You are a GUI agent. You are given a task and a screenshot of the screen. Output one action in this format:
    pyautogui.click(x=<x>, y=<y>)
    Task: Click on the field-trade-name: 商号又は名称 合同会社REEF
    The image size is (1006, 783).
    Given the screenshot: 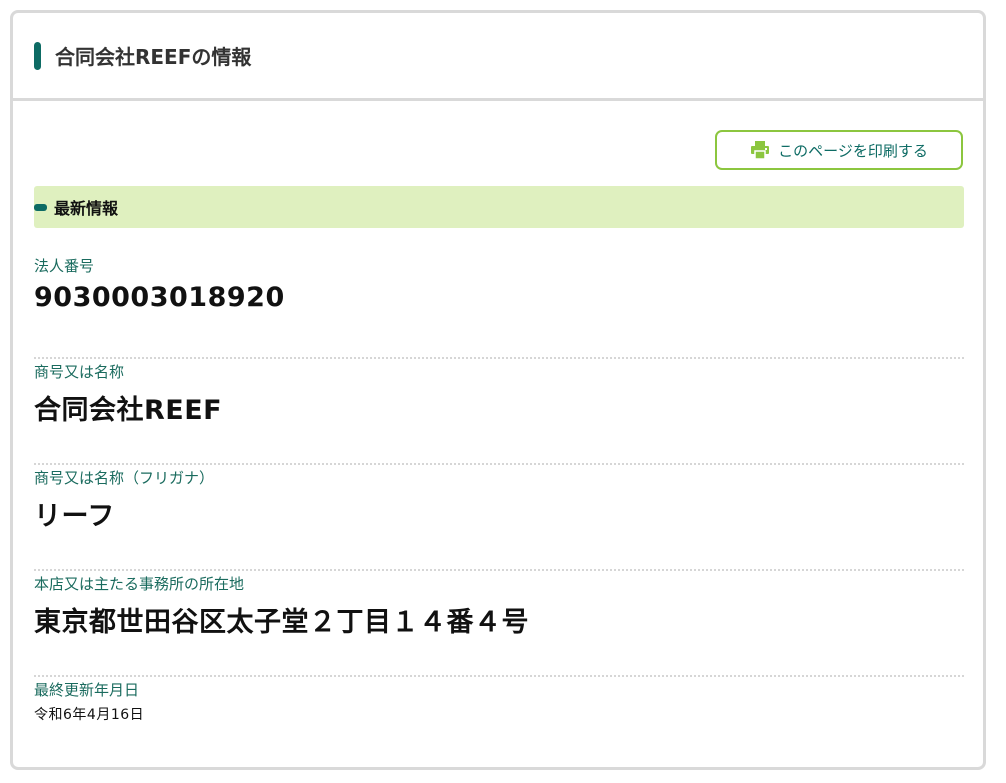 What is the action you would take?
    pyautogui.click(x=499, y=413)
    